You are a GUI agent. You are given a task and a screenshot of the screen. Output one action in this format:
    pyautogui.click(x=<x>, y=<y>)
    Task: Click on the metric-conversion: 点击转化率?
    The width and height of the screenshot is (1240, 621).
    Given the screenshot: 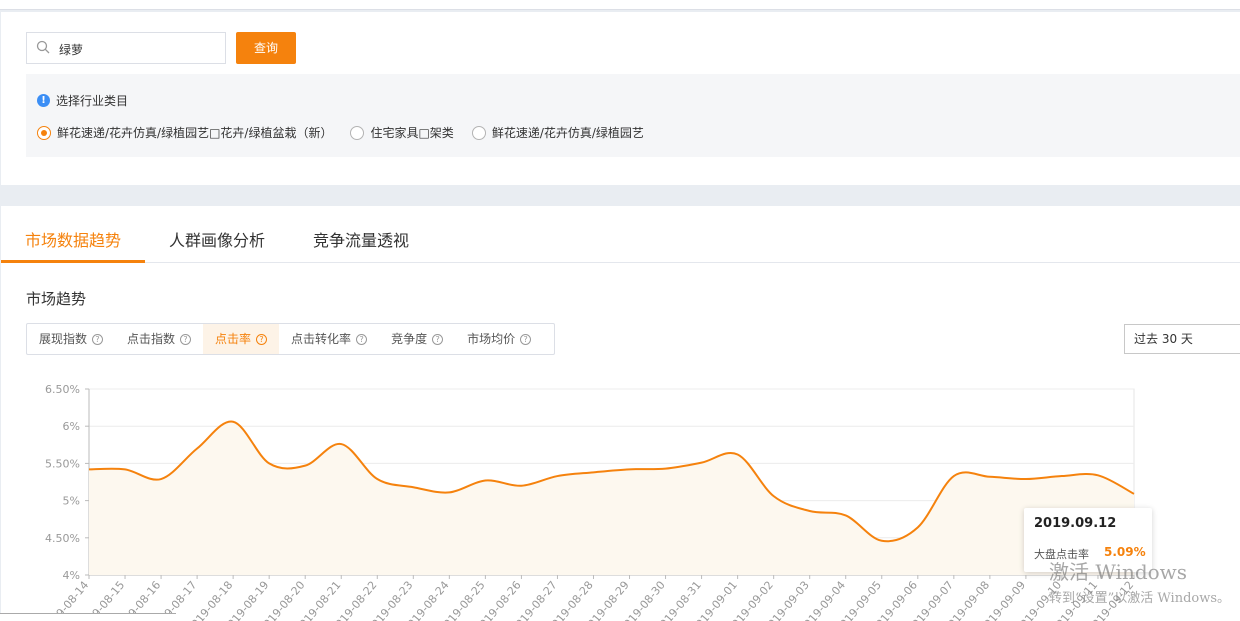 What is the action you would take?
    pyautogui.click(x=329, y=339)
    